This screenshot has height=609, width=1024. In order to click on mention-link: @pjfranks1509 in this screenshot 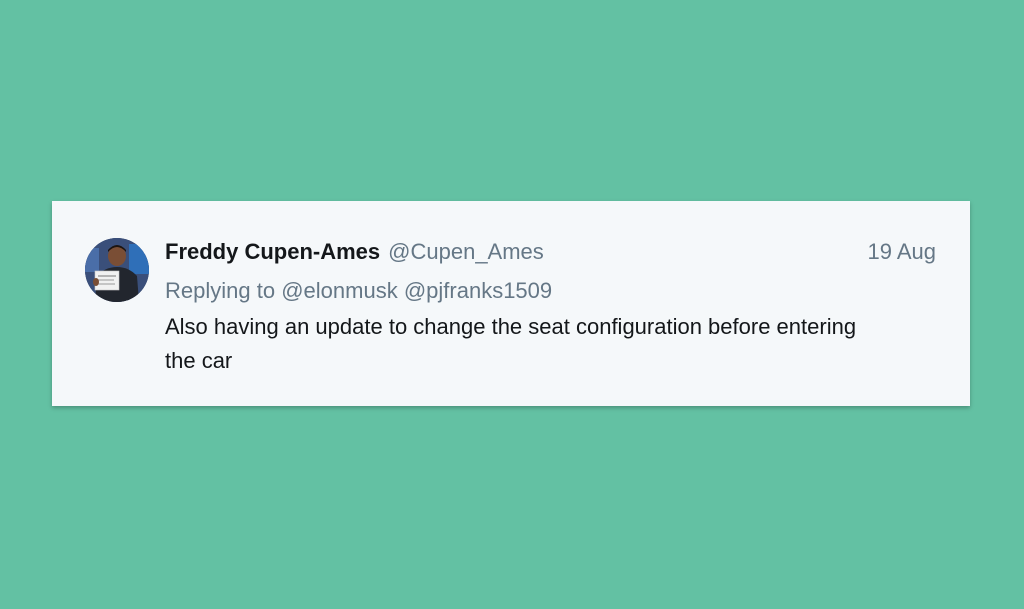, I will do `click(478, 290)`.